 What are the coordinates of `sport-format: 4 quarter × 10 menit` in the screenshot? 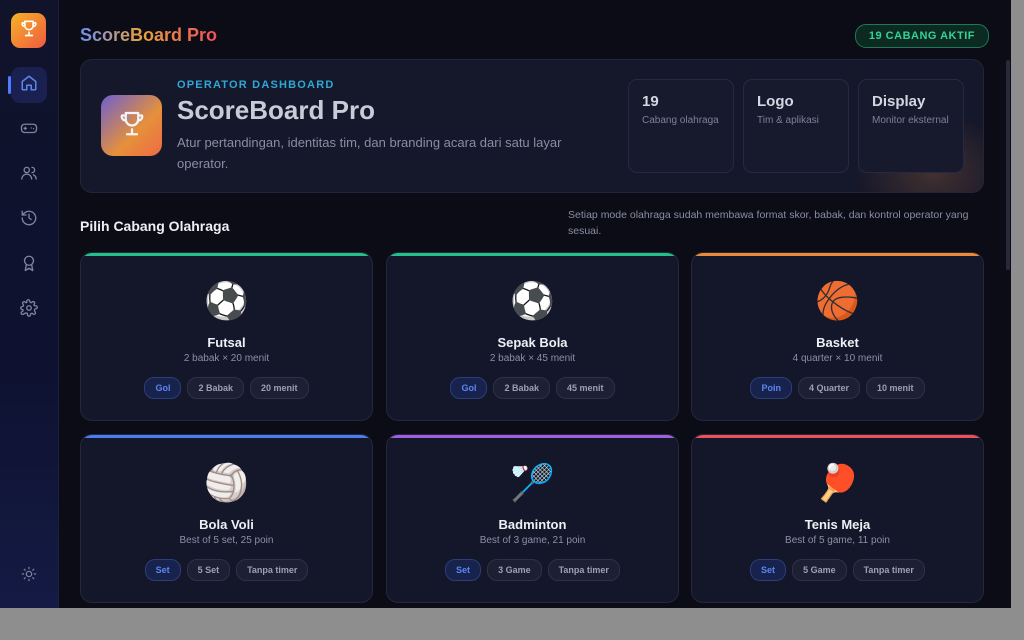 It's located at (837, 358).